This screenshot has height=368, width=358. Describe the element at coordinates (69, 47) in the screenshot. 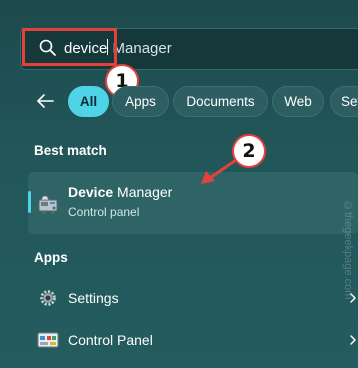

I see `highlight-box-search` at that location.